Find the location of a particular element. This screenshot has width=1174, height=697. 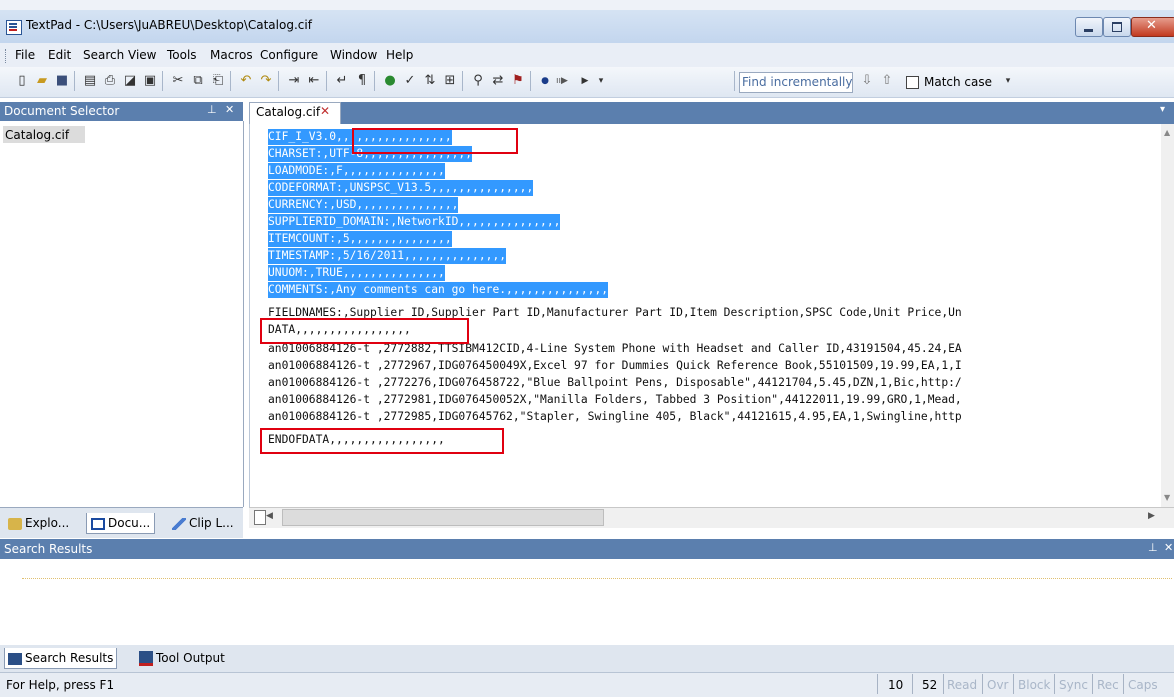

status-read: Read is located at coordinates (962, 685).